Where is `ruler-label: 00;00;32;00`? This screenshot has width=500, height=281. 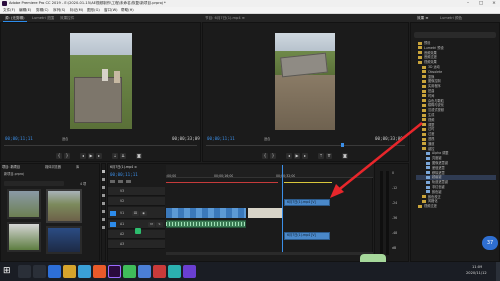 ruler-label: 00;00;32;00 is located at coordinates (286, 176).